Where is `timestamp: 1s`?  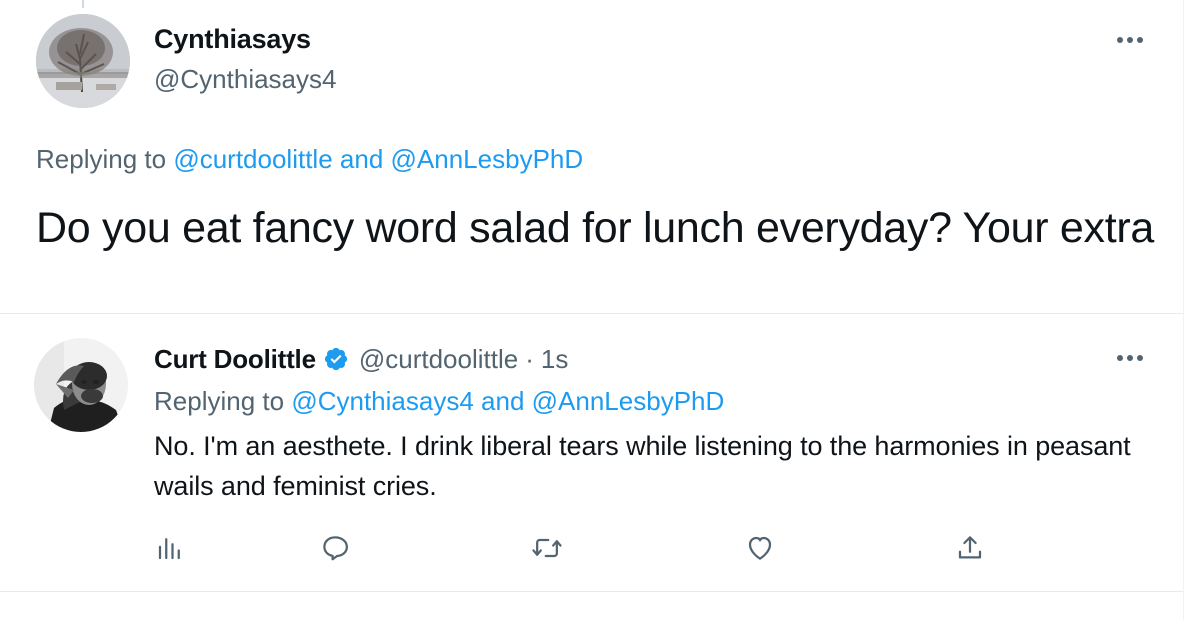
timestamp: 1s is located at coordinates (554, 359).